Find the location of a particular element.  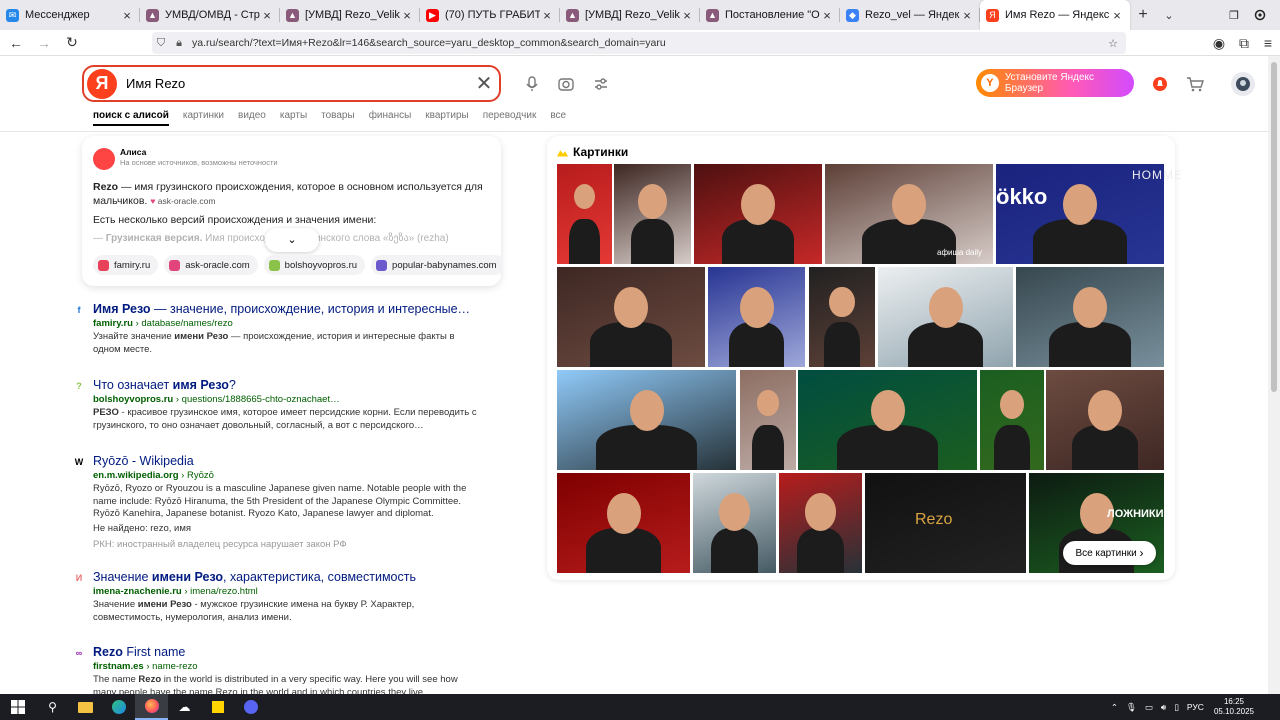

menu-icon: ≡ is located at coordinates (1268, 43).